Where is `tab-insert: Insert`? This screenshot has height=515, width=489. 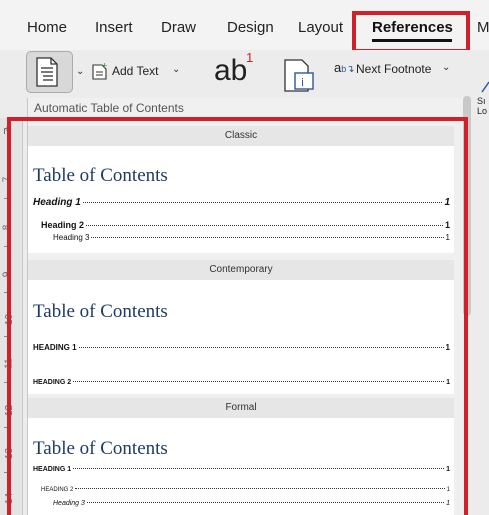 tab-insert: Insert is located at coordinates (114, 27).